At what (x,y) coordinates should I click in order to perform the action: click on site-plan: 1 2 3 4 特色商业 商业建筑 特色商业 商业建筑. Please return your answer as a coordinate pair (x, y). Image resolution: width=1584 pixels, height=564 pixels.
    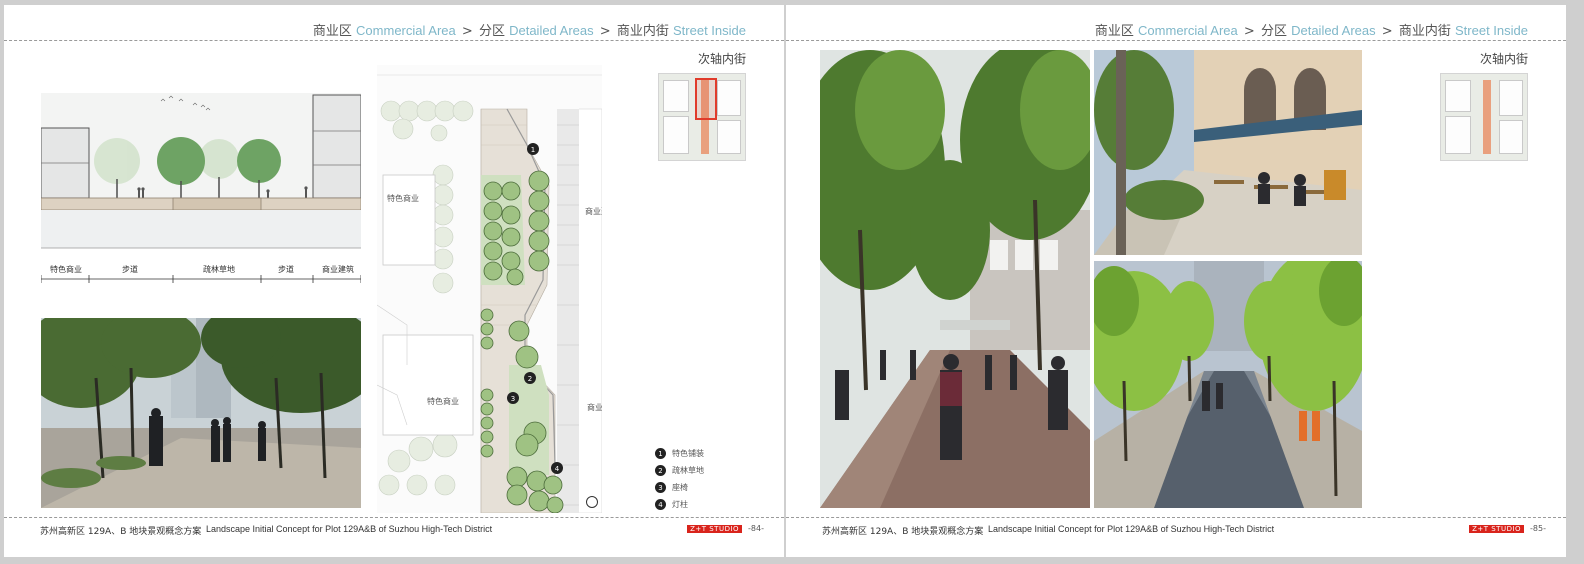
    Looking at the image, I should click on (489, 289).